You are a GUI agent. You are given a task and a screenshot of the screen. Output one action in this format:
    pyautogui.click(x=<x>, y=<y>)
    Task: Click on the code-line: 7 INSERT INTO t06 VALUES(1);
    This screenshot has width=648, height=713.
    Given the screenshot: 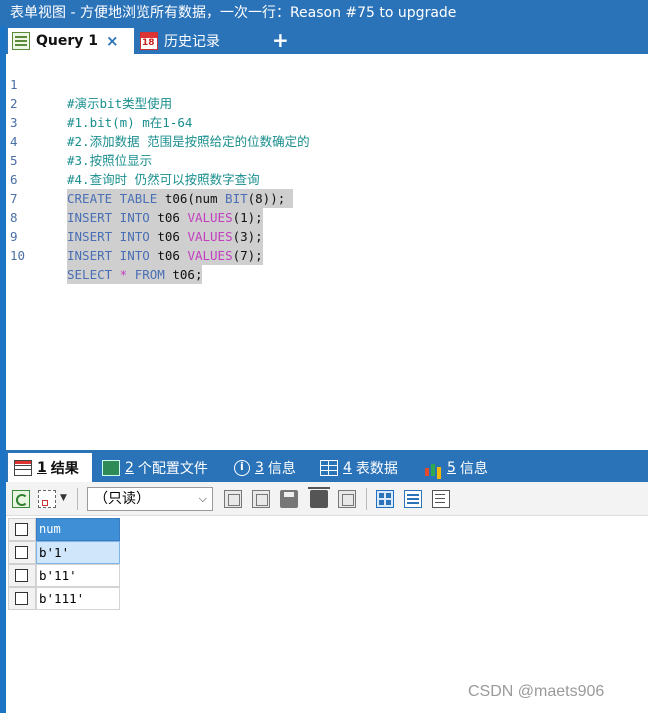 What is the action you would take?
    pyautogui.click(x=134, y=198)
    